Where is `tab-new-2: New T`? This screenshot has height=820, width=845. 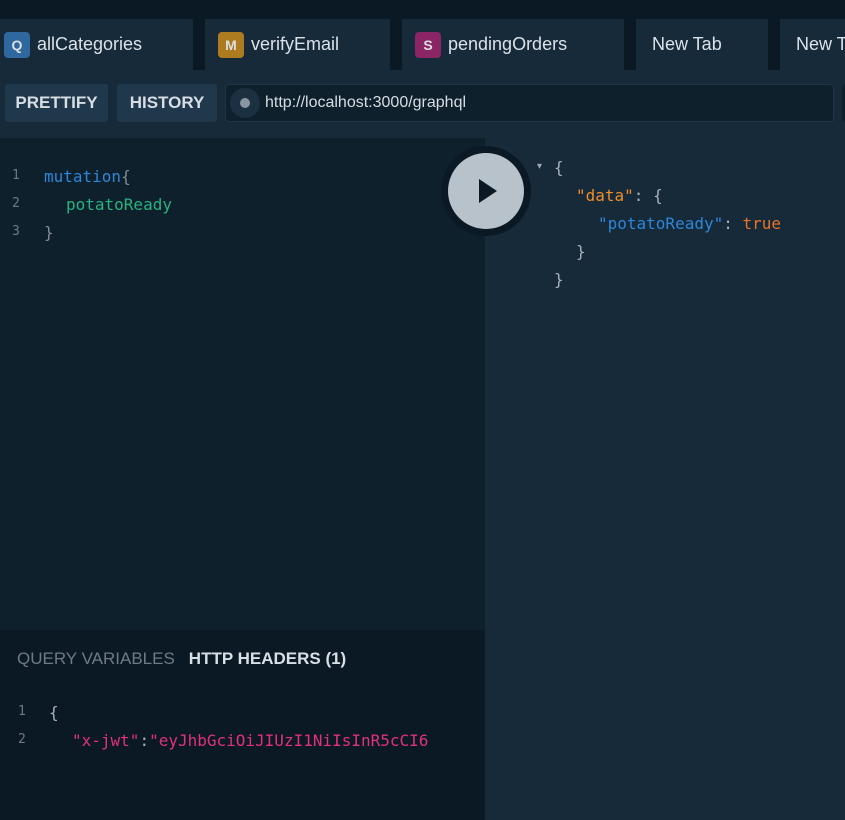
tab-new-2: New T is located at coordinates (812, 44).